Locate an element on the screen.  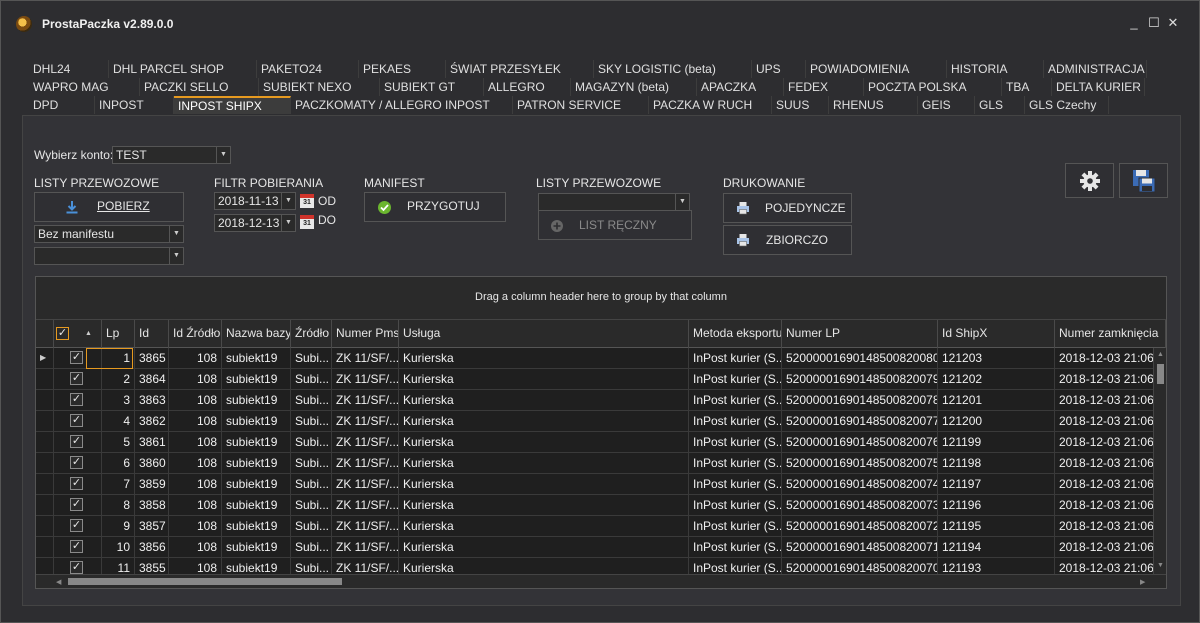
cell-id-shipx: 121201 is located at coordinates (996, 400).